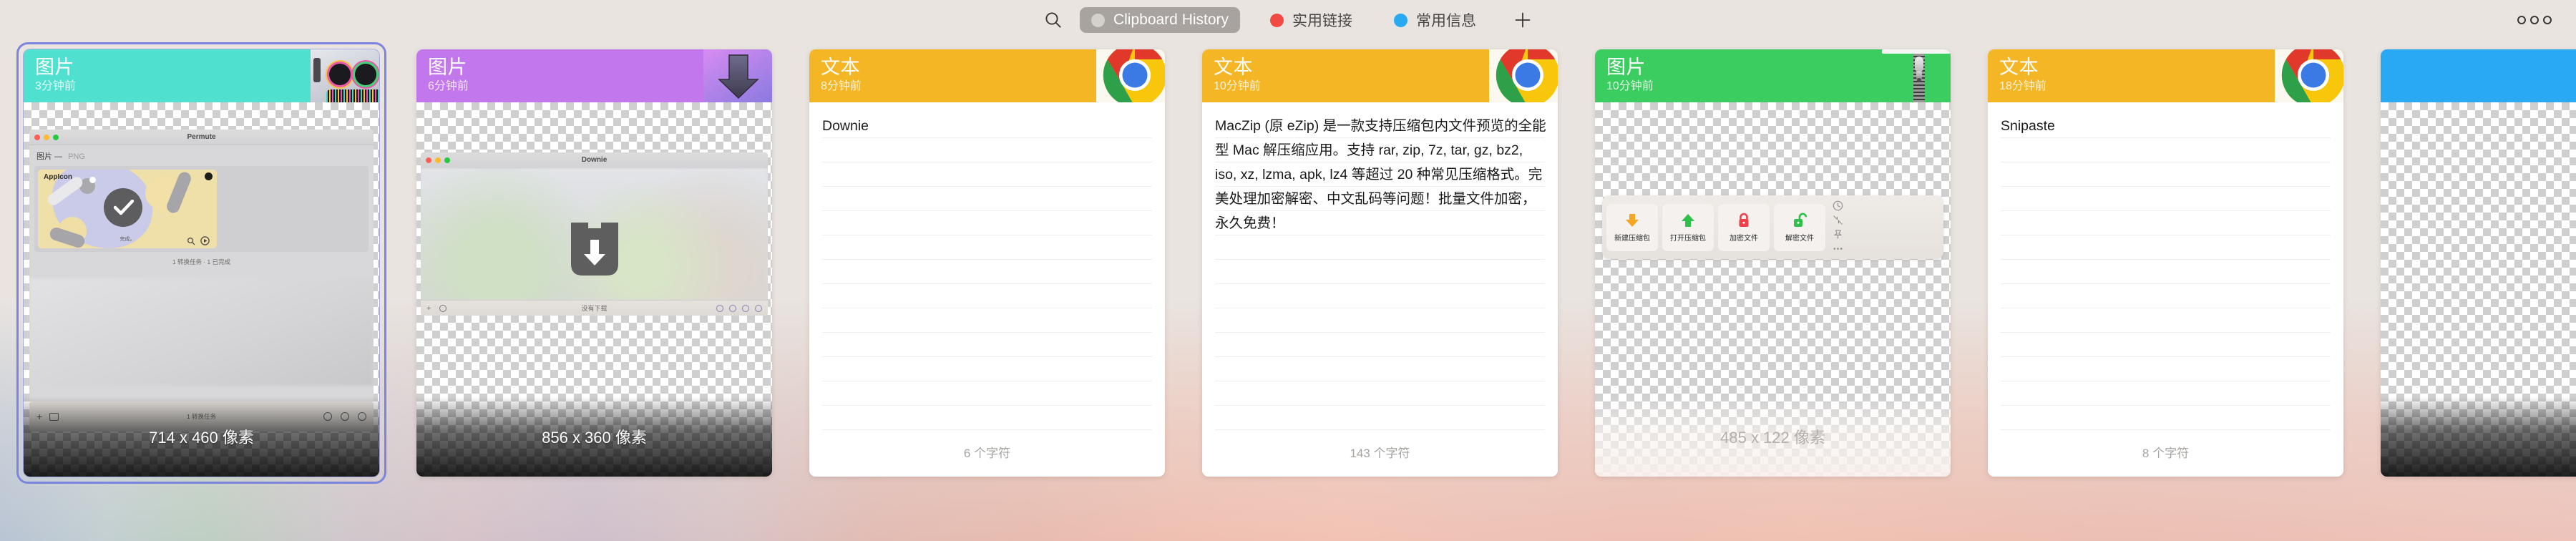  Describe the element at coordinates (448, 86) in the screenshot. I see `card-time-label: 6分钟前` at that location.